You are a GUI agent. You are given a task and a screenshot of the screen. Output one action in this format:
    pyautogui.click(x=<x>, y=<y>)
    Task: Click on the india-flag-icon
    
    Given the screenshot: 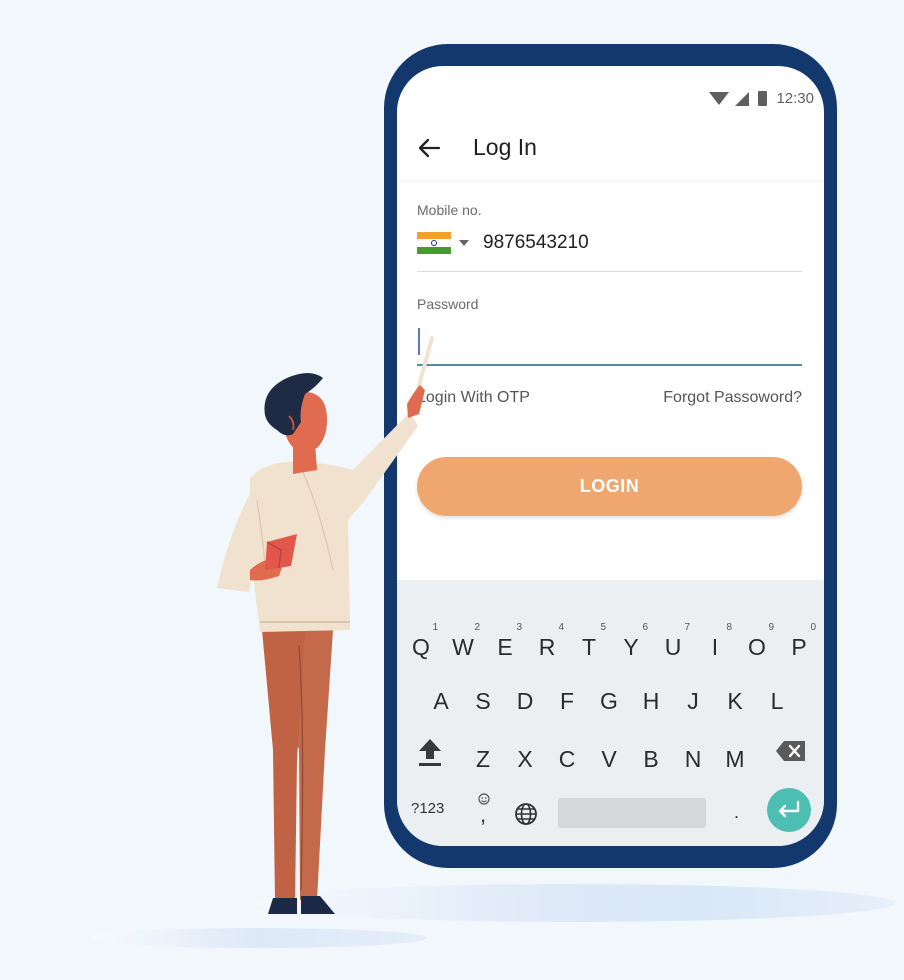 What is the action you would take?
    pyautogui.click(x=434, y=243)
    